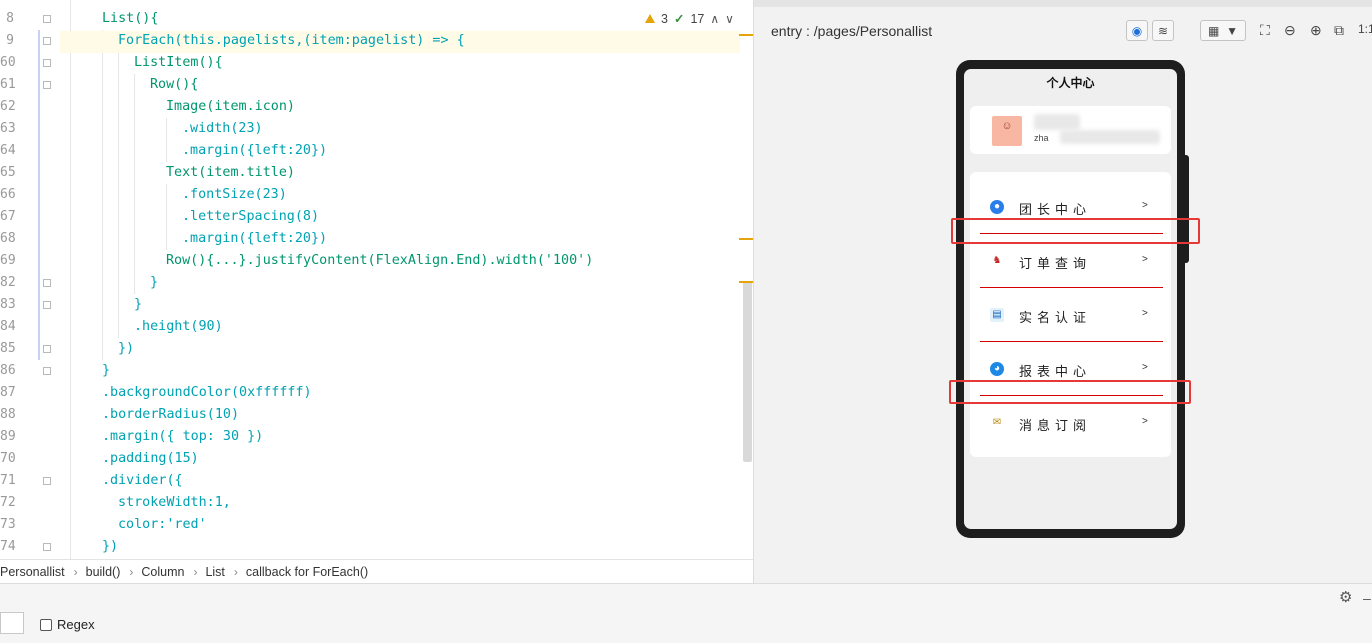  I want to click on zoom-in-icon: ⊕, so click(1316, 30).